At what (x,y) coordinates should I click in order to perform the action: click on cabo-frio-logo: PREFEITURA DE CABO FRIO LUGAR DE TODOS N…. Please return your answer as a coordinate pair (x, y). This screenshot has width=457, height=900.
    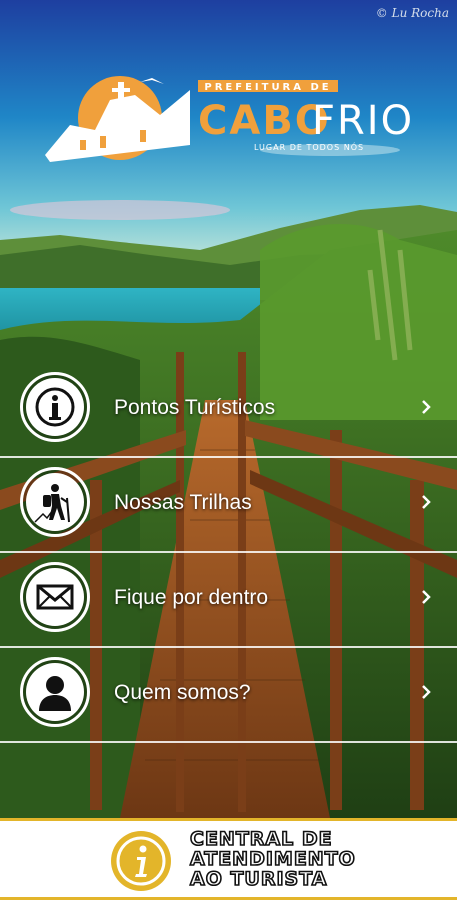
    Looking at the image, I should click on (229, 119).